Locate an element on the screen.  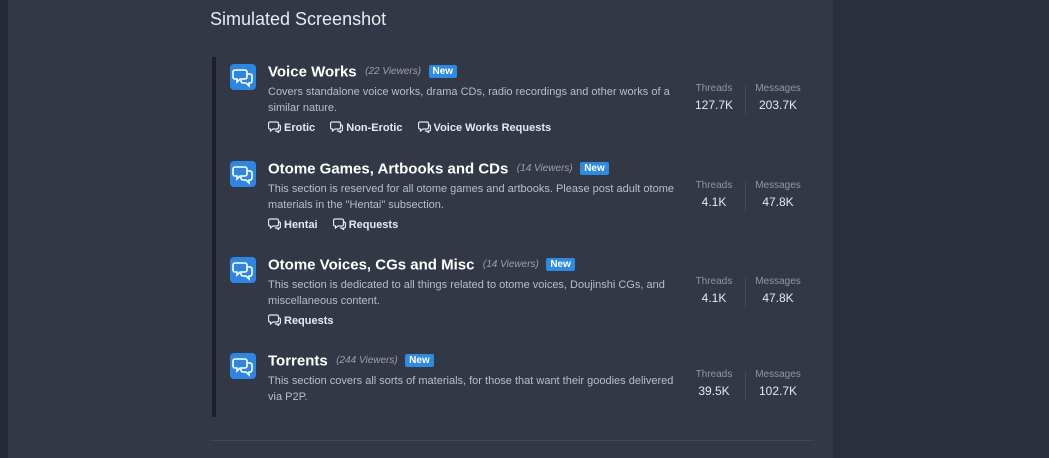
subforum-link-non-erotic: Non-Erotic is located at coordinates (366, 127).